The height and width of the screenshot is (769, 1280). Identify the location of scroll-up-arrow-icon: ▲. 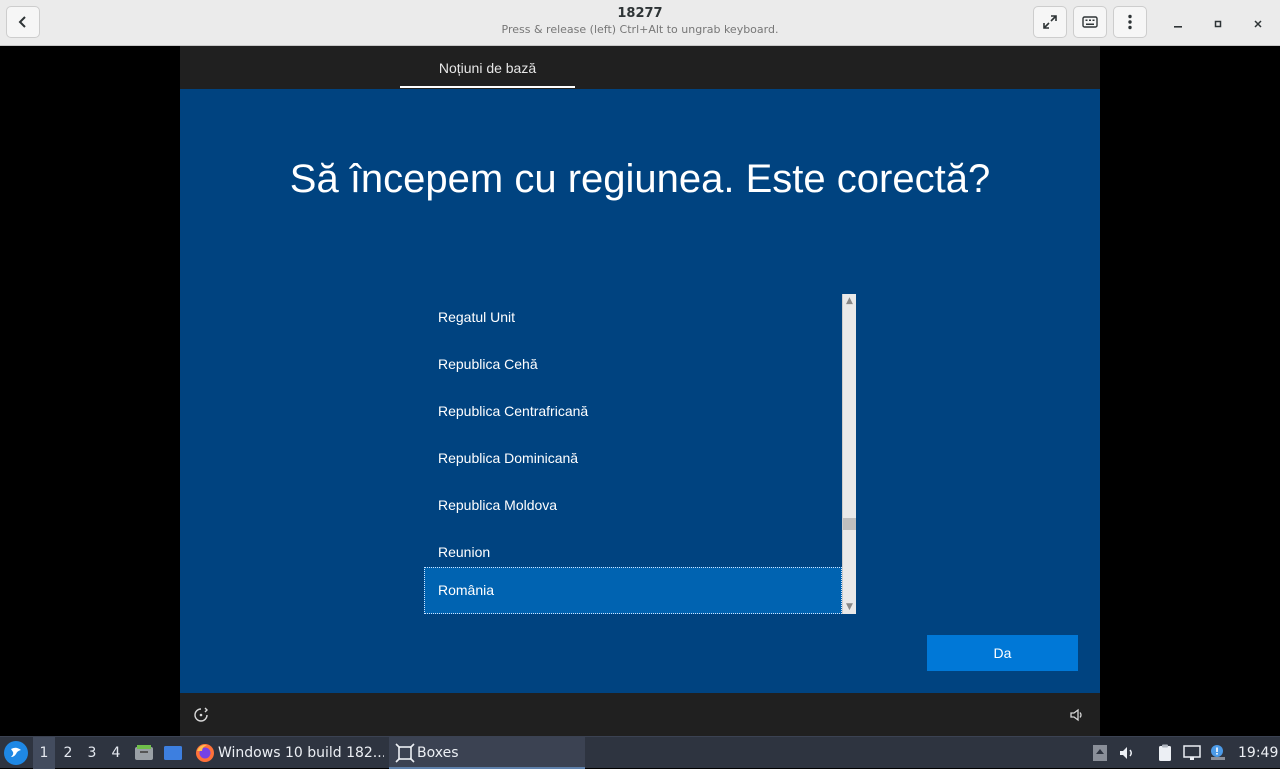
(849, 301).